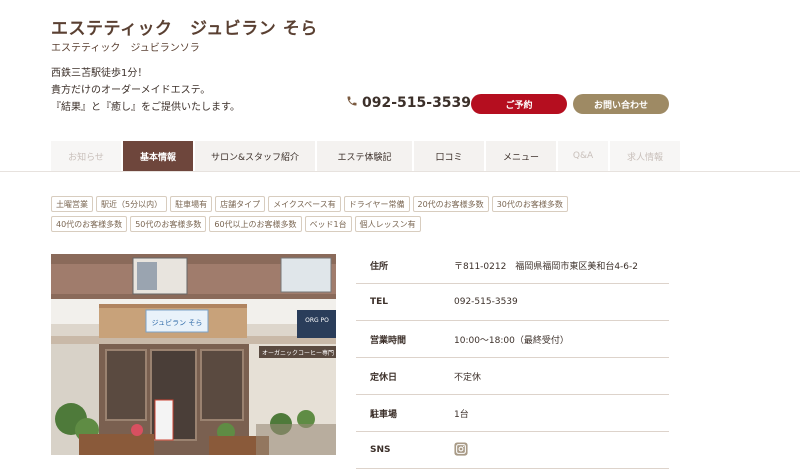 The height and width of the screenshot is (469, 800). I want to click on feature-tag: 20代のお客様多数, so click(450, 204).